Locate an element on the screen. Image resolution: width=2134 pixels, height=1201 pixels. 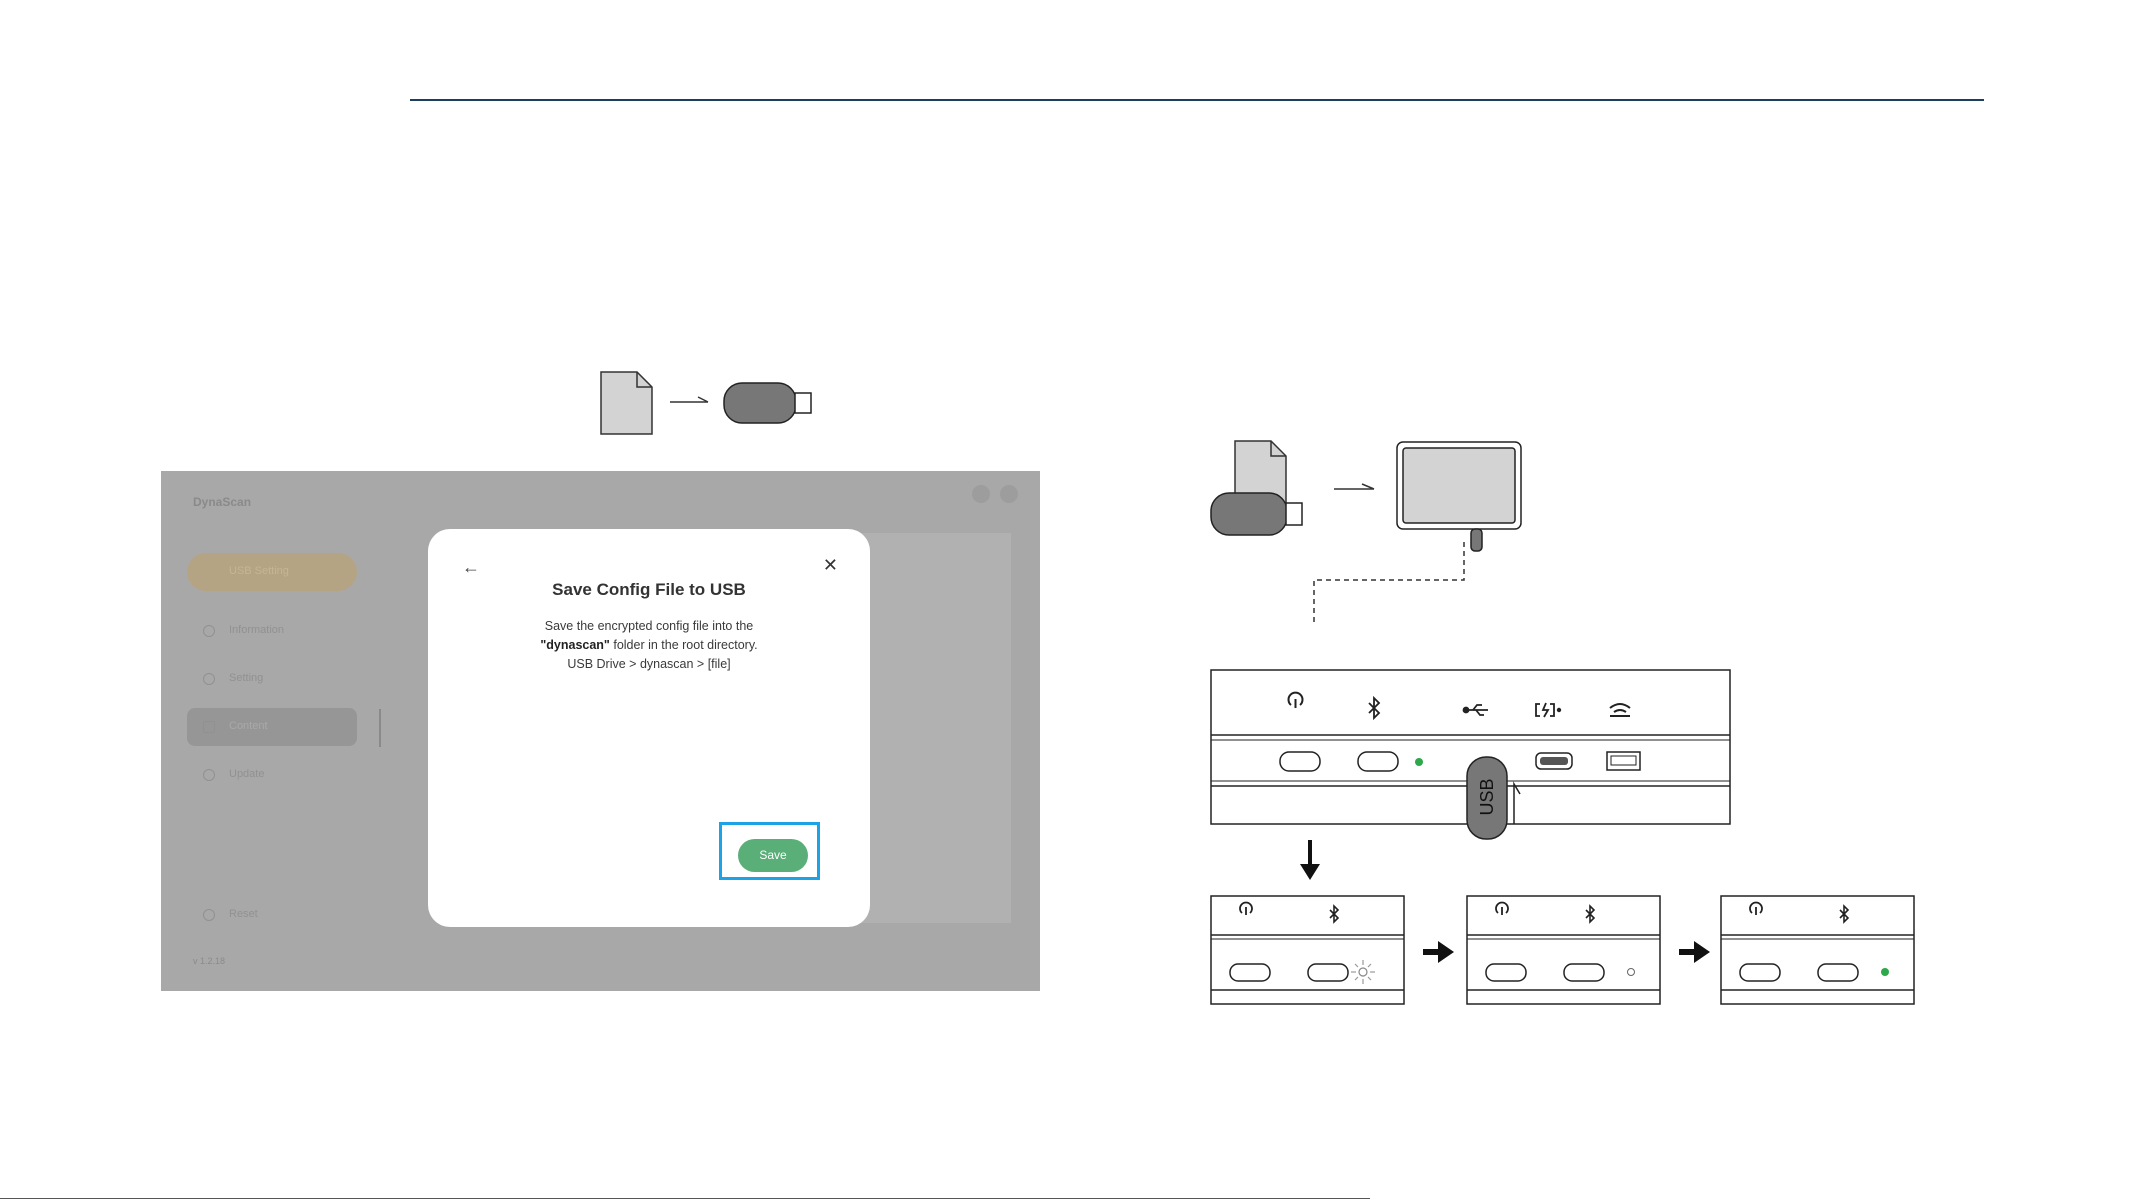
app-brand: DynaScan is located at coordinates (222, 502).